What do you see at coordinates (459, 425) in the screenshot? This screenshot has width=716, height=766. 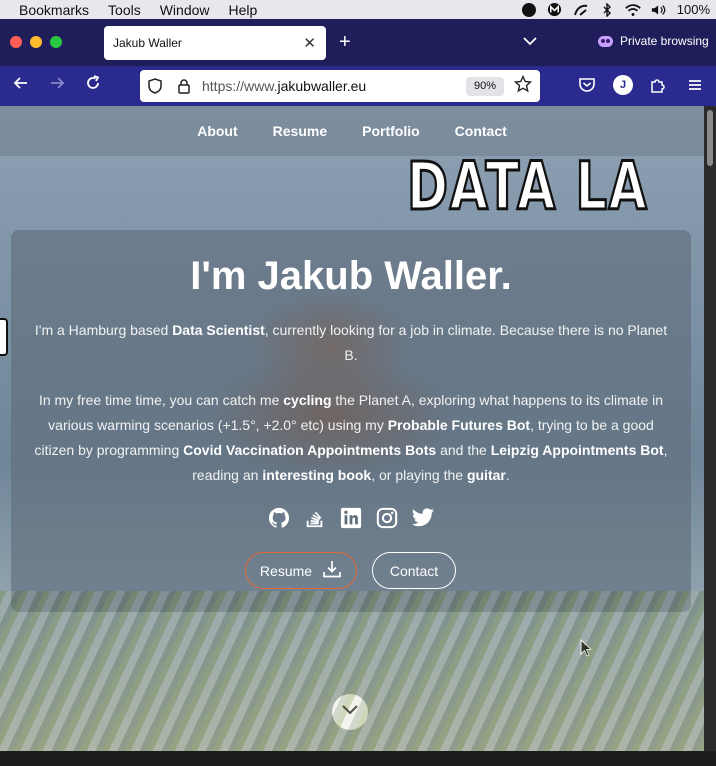 I see `link-probable-futures-bot: Probable Futures Bot` at bounding box center [459, 425].